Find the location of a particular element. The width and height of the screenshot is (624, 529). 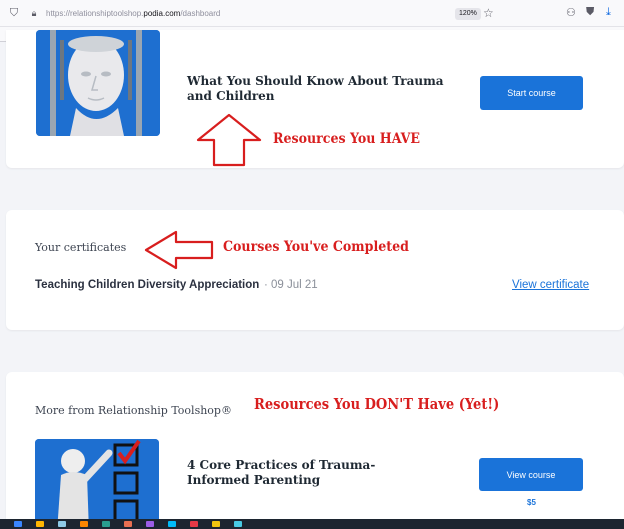

url-prefix: https://relationshiptoolshop. is located at coordinates (95, 13).